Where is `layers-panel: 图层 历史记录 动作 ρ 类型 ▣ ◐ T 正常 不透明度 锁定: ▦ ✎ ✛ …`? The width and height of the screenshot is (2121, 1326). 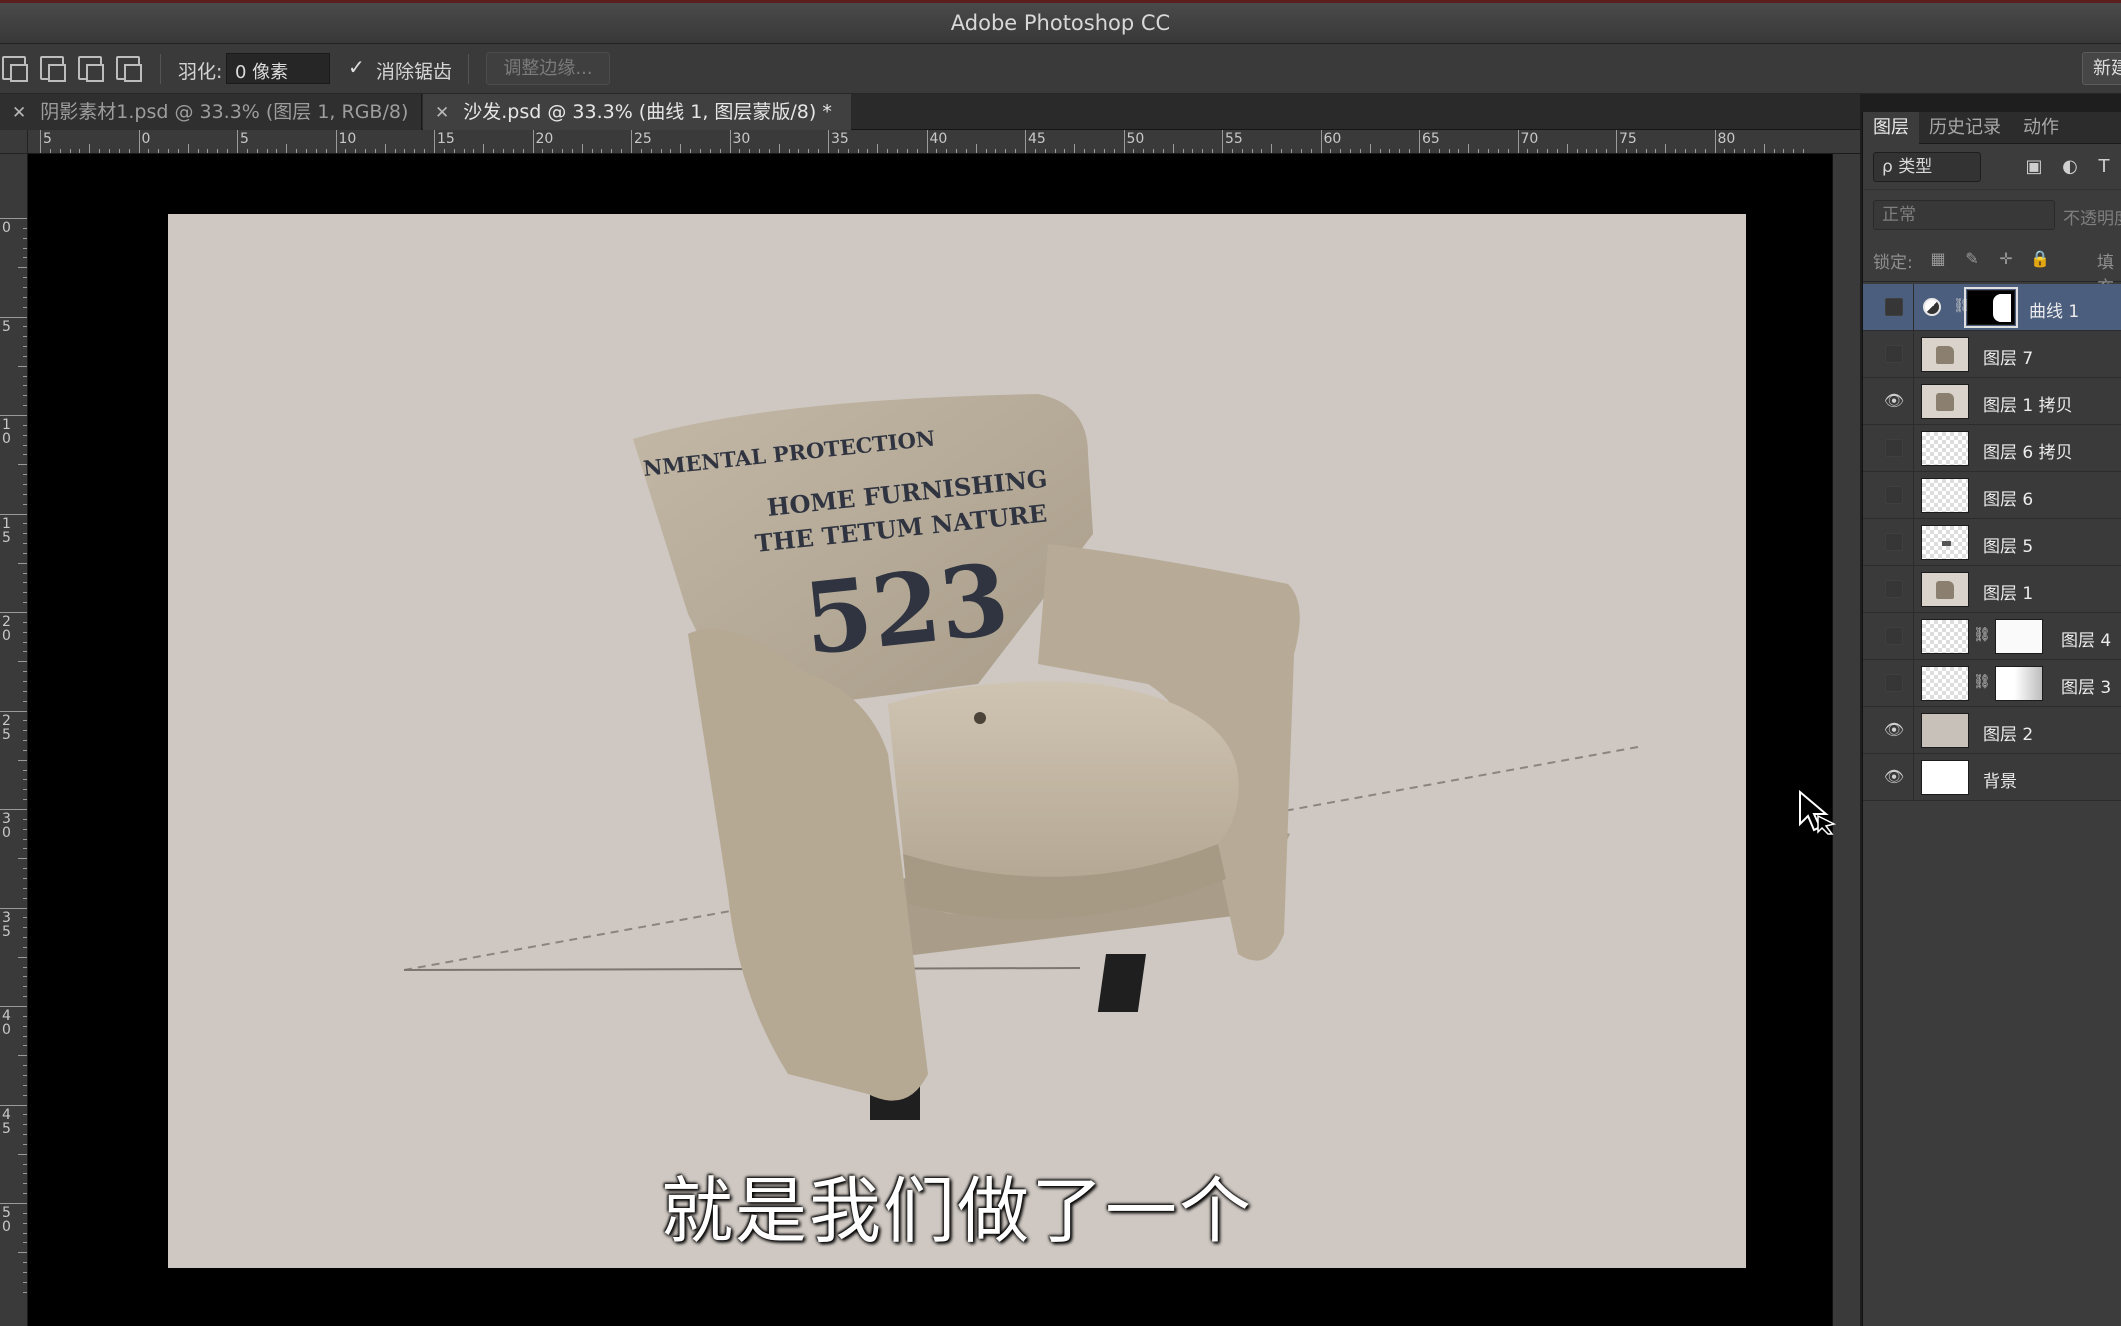
layers-panel: 图层 历史记录 动作 ρ 类型 ▣ ◐ T 正常 不透明度 锁定: ▦ ✎ ✛ … is located at coordinates (1991, 719).